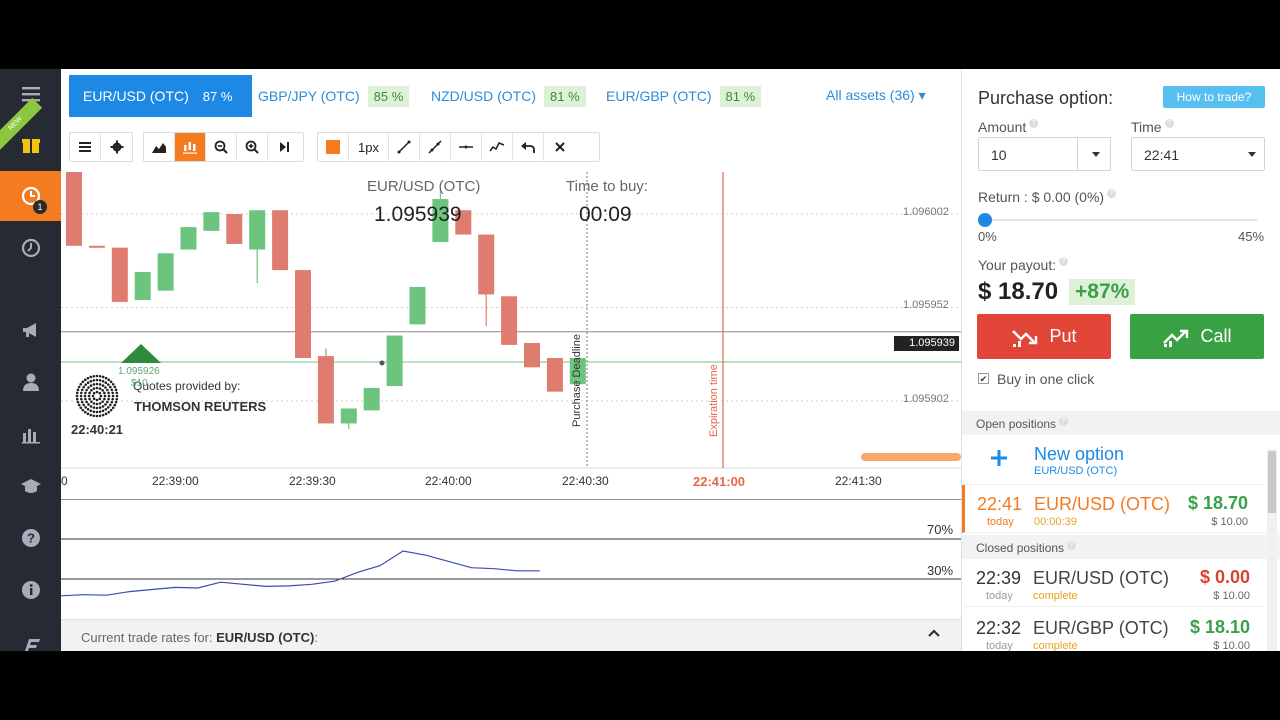 Image resolution: width=1280 pixels, height=720 pixels. What do you see at coordinates (369, 147) in the screenshot?
I see `line-width-select: 1px` at bounding box center [369, 147].